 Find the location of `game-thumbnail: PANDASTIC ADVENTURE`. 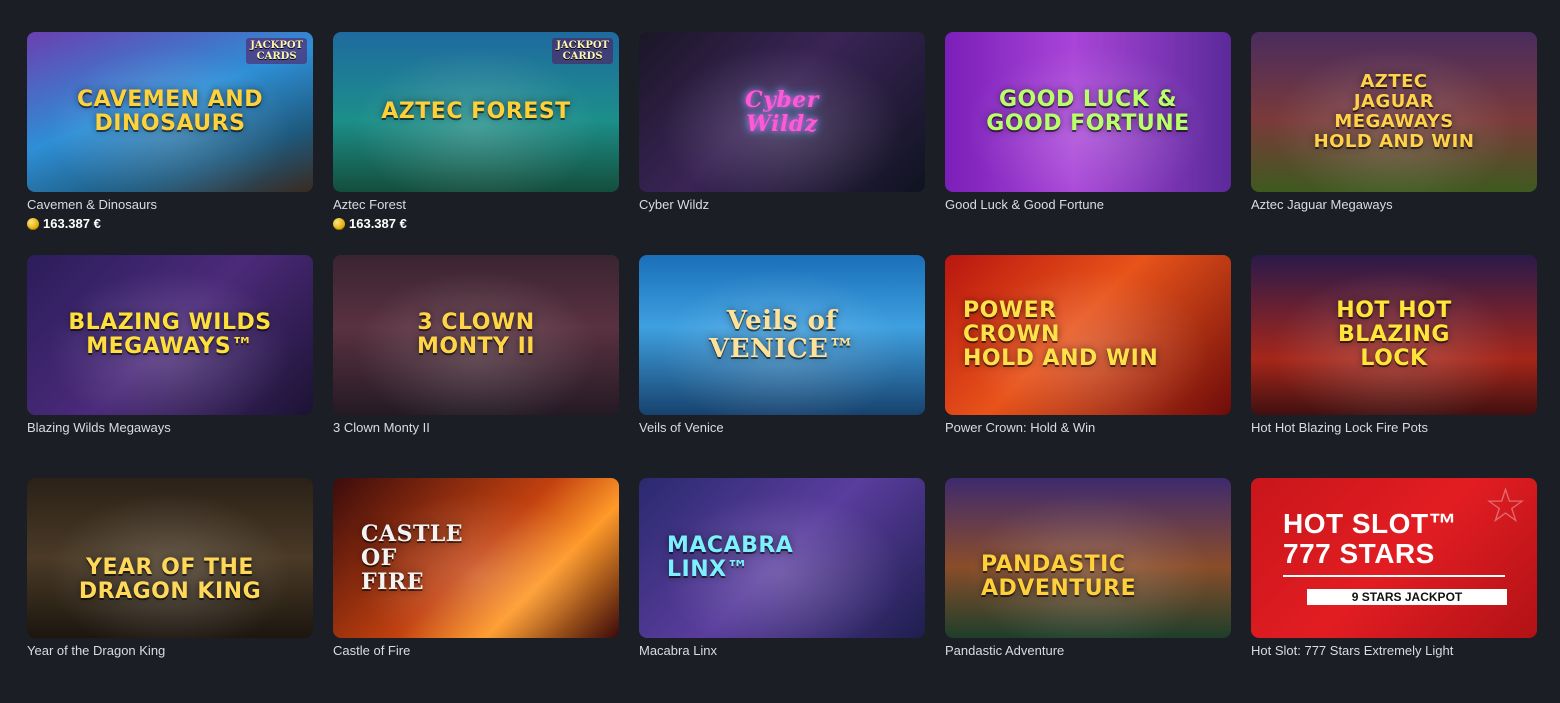

game-thumbnail: PANDASTIC ADVENTURE is located at coordinates (1088, 558).